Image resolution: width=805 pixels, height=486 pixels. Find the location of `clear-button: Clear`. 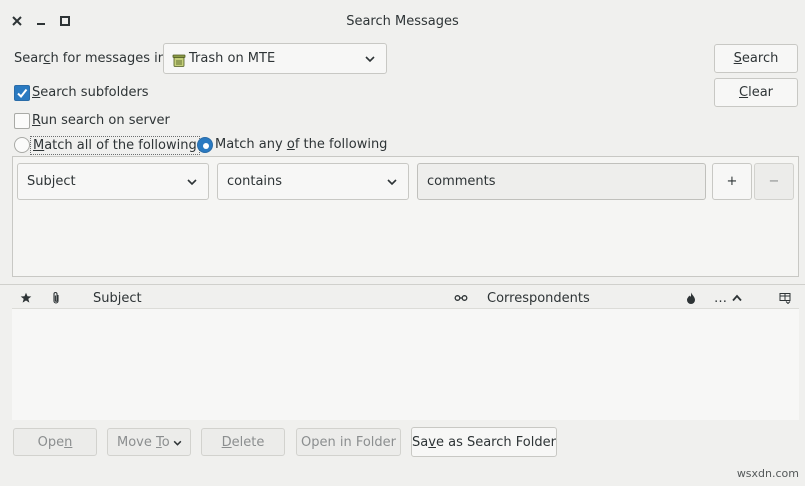

clear-button: Clear is located at coordinates (756, 92).